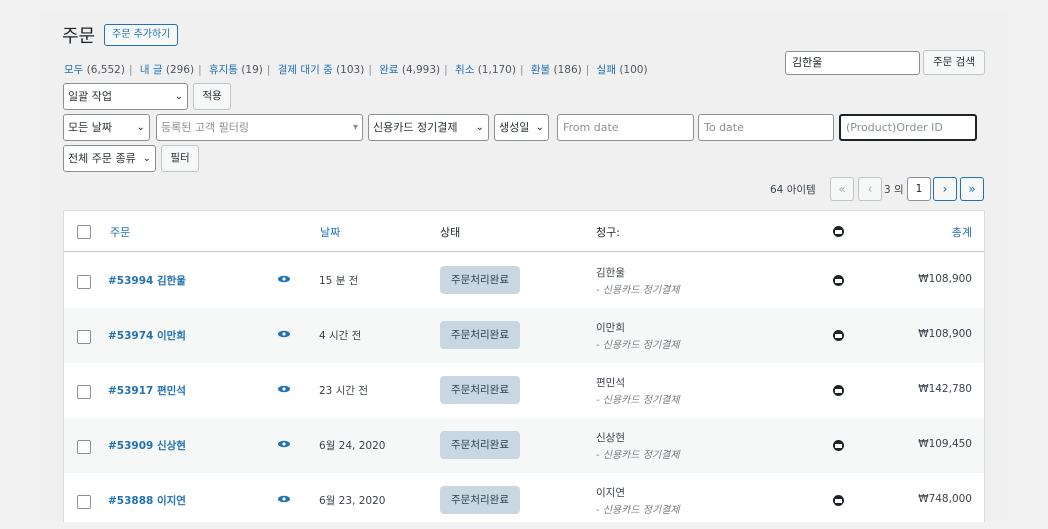 Image resolution: width=1048 pixels, height=529 pixels. Describe the element at coordinates (305, 70) in the screenshot. I see `filter-pending: 결제 대기 중` at that location.